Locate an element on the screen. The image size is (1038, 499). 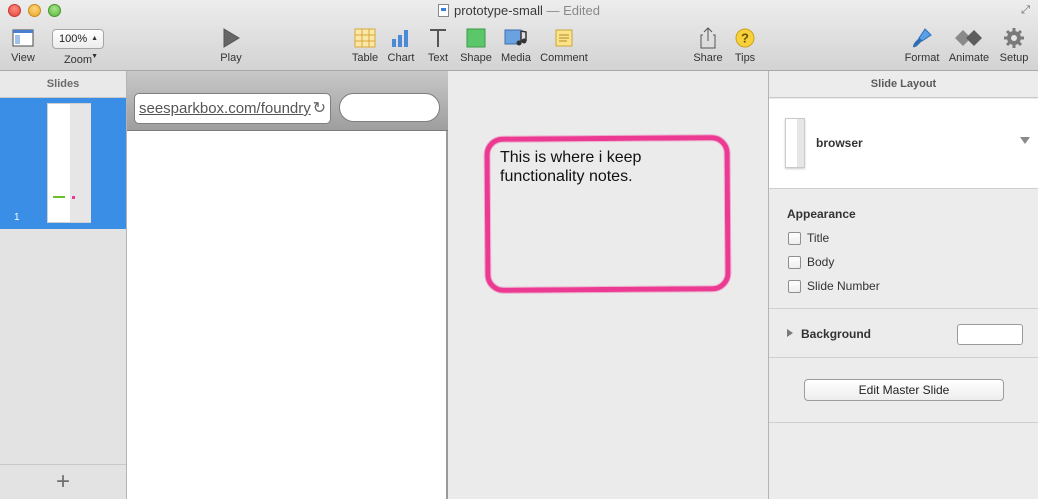
url-text: seesparkbox.com/foundry is located at coordinates (225, 108).